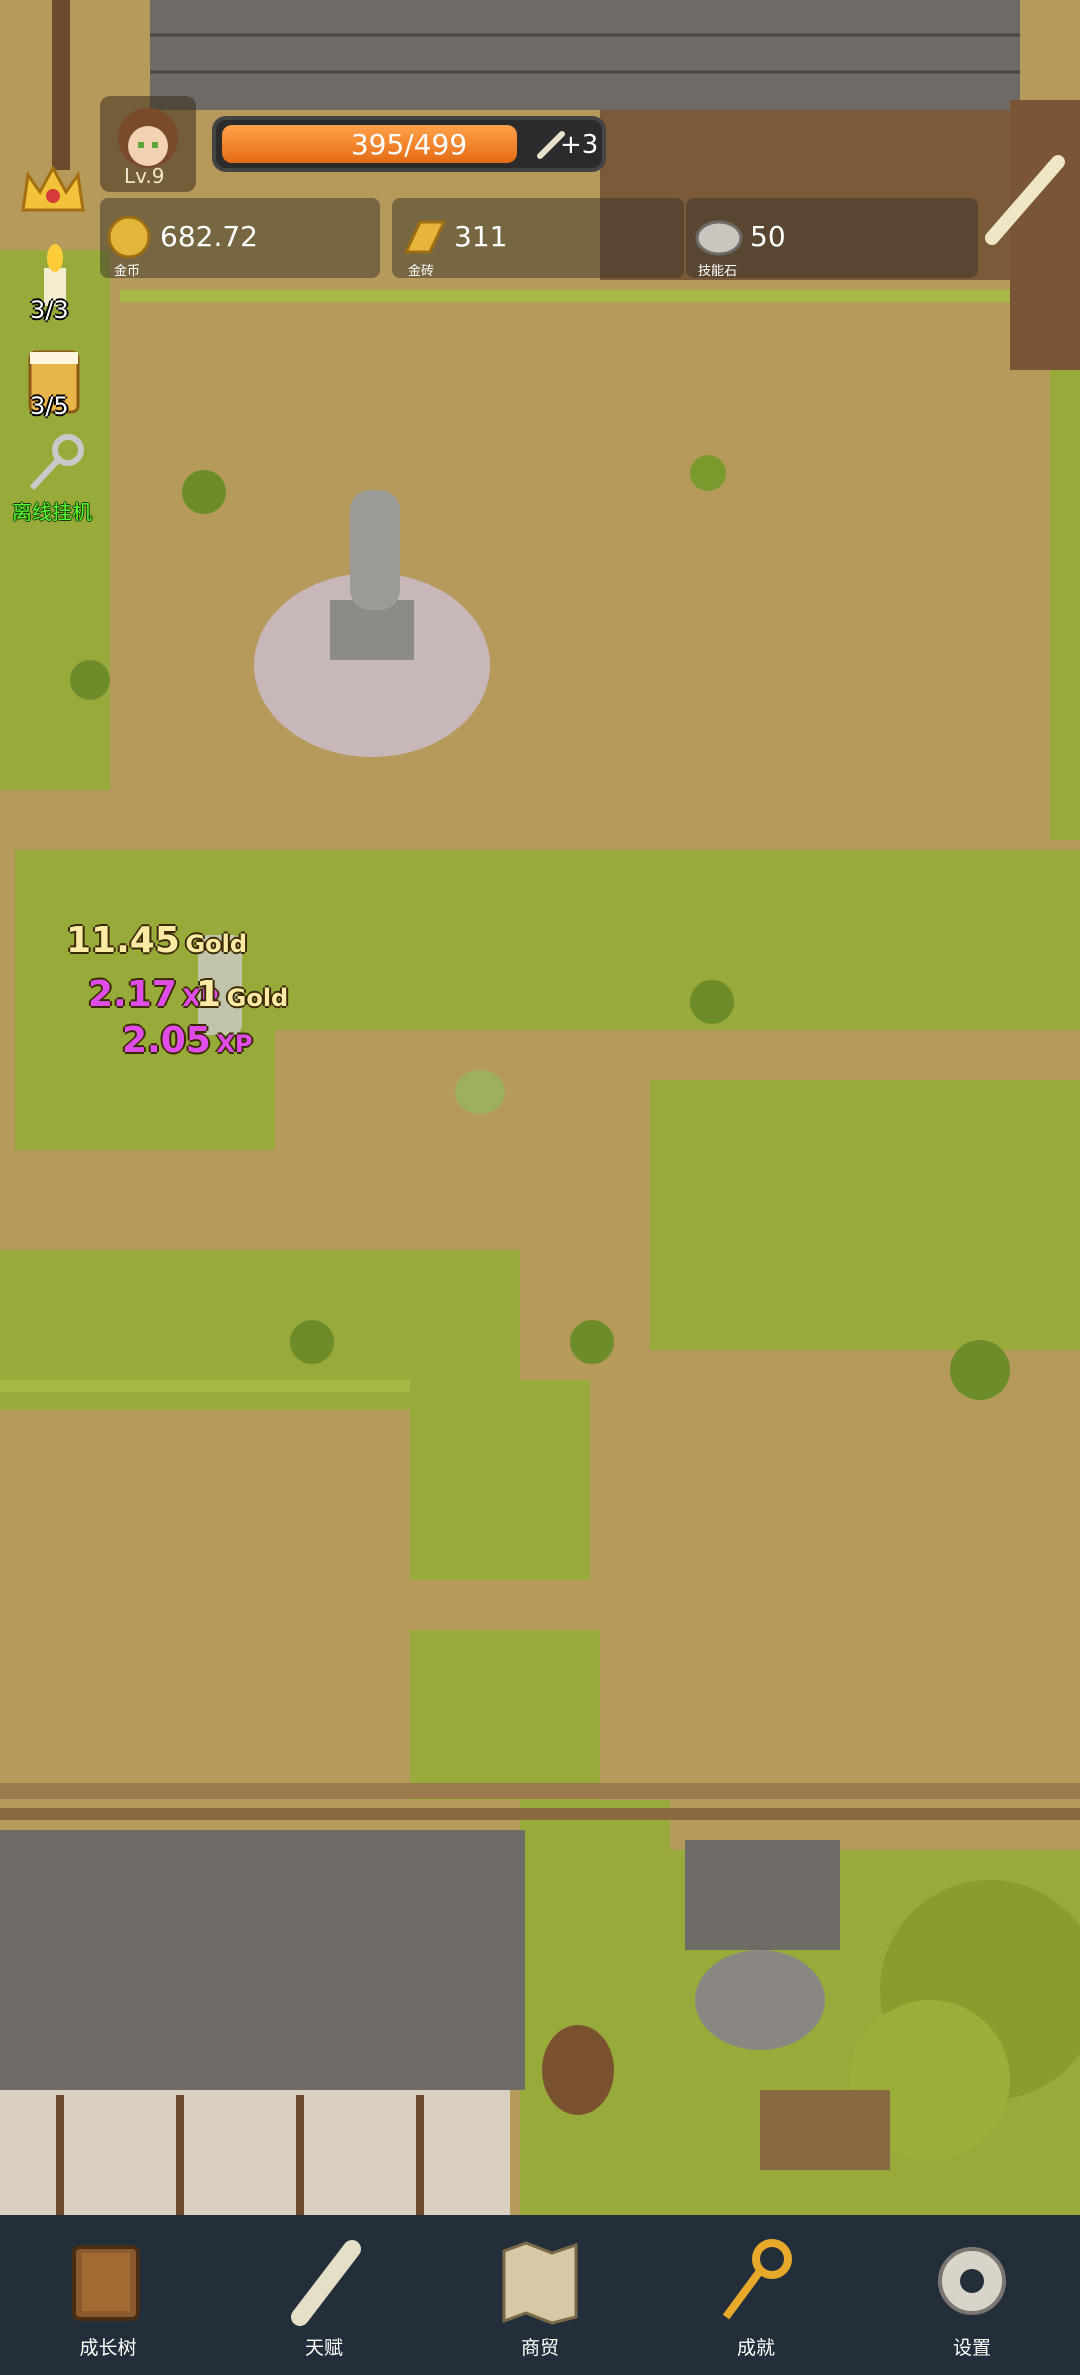  What do you see at coordinates (972, 2281) in the screenshot?
I see `gear-icon` at bounding box center [972, 2281].